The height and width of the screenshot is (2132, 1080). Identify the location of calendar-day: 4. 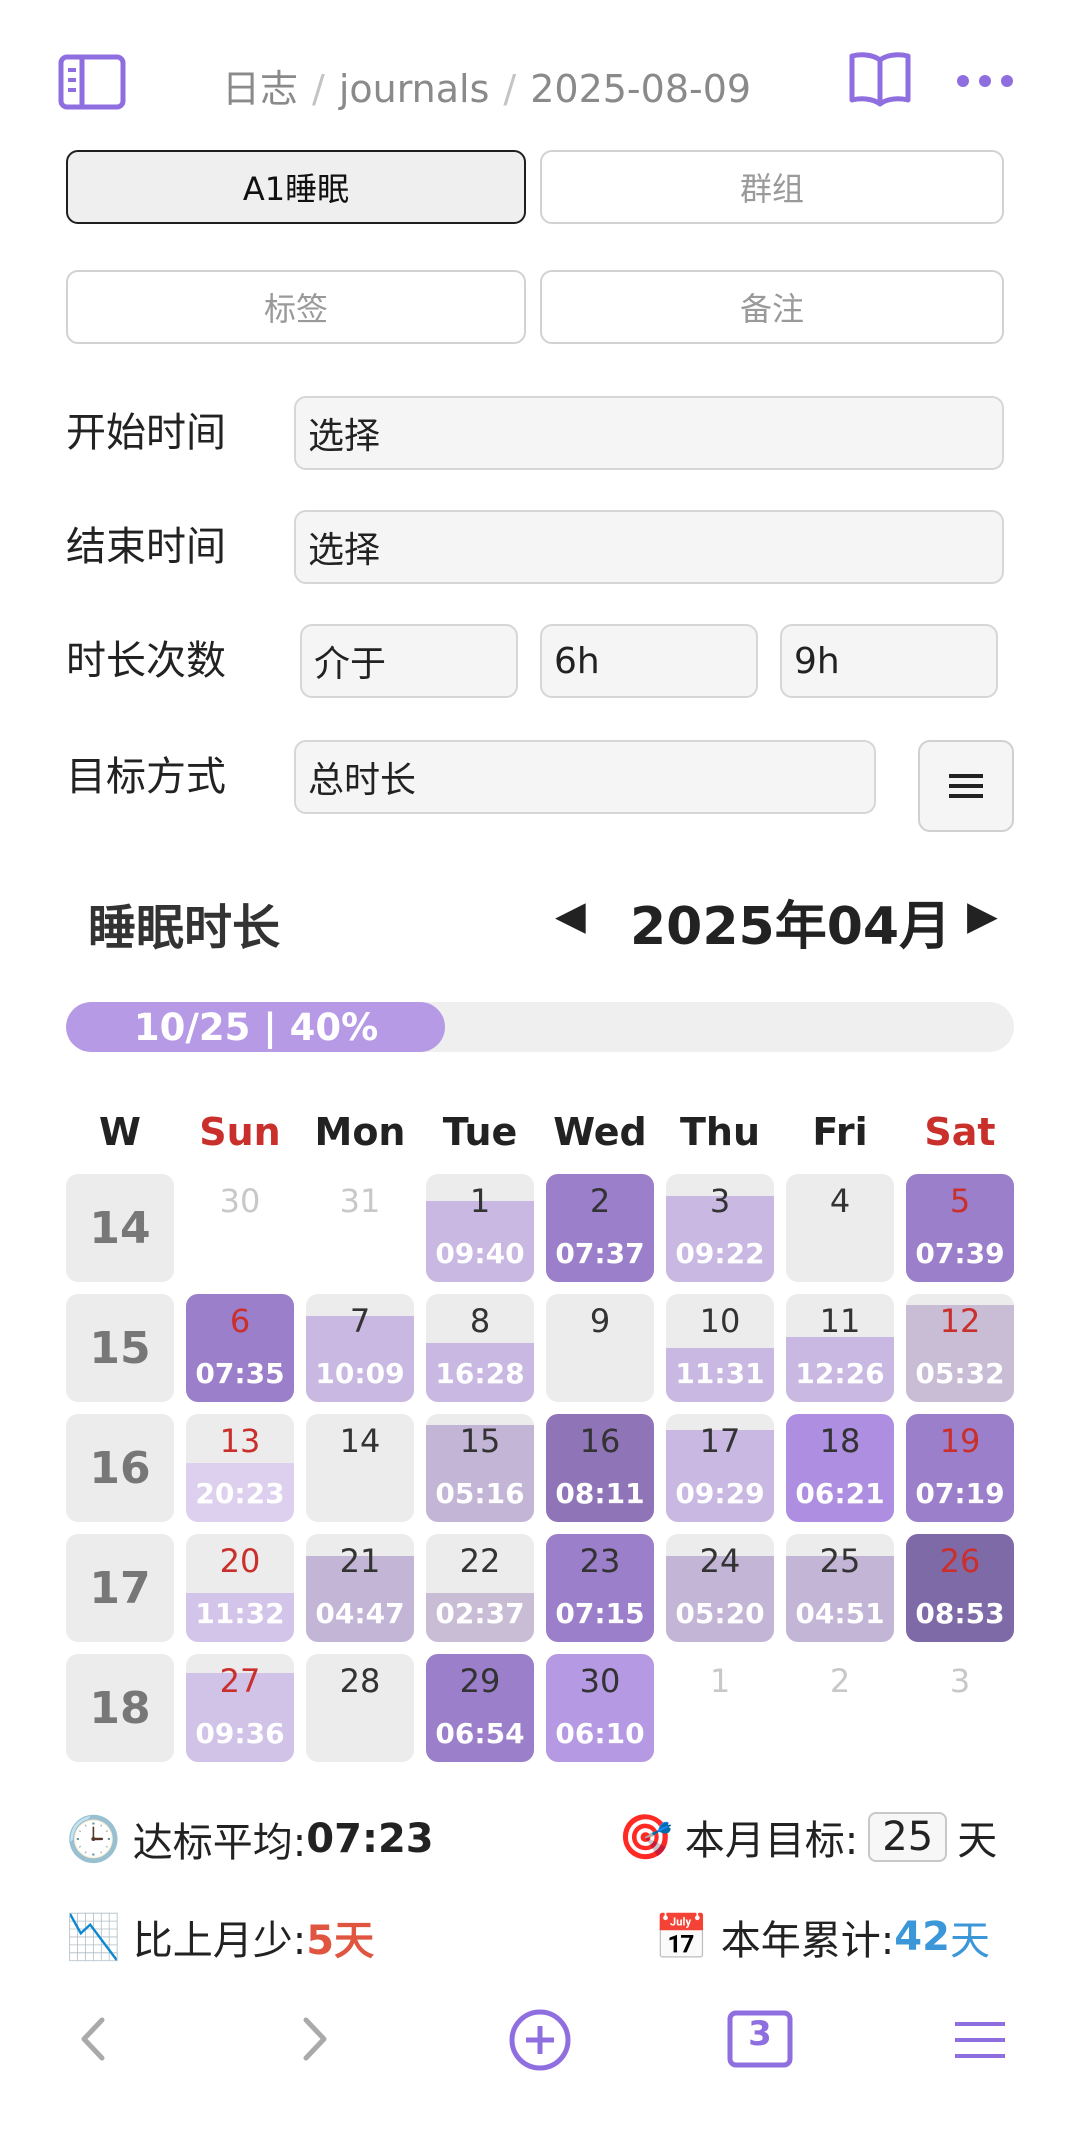
(840, 1228).